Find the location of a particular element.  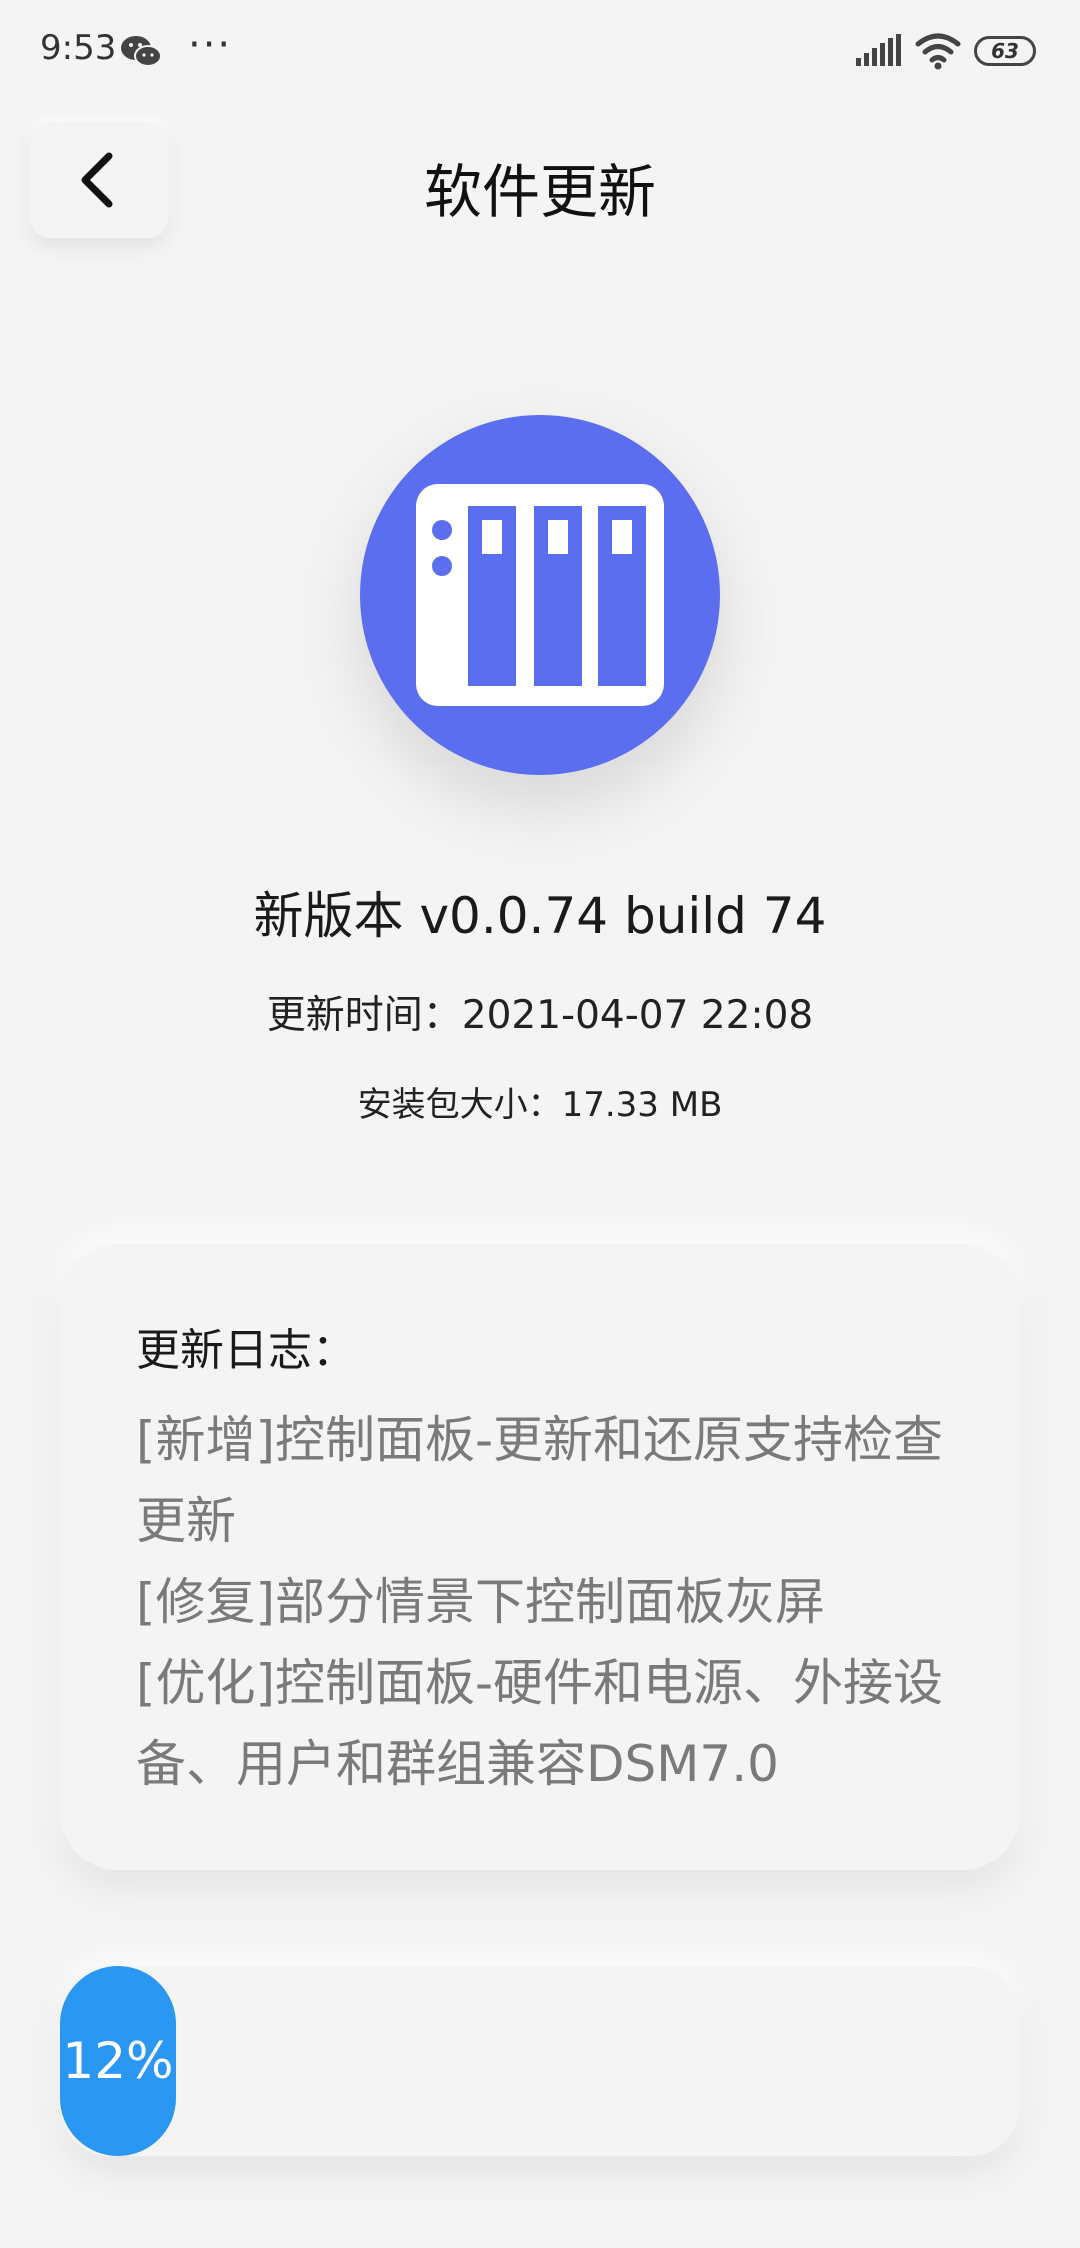

battery-level: 63 is located at coordinates (1005, 51).